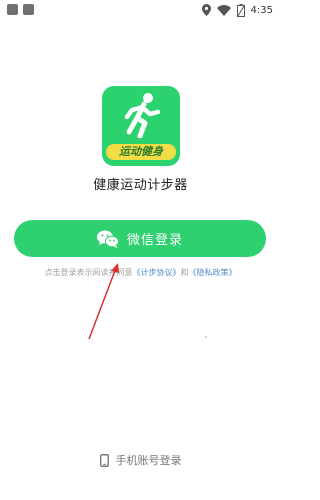  Describe the element at coordinates (240, 10) in the screenshot. I see `battery-icon` at that location.